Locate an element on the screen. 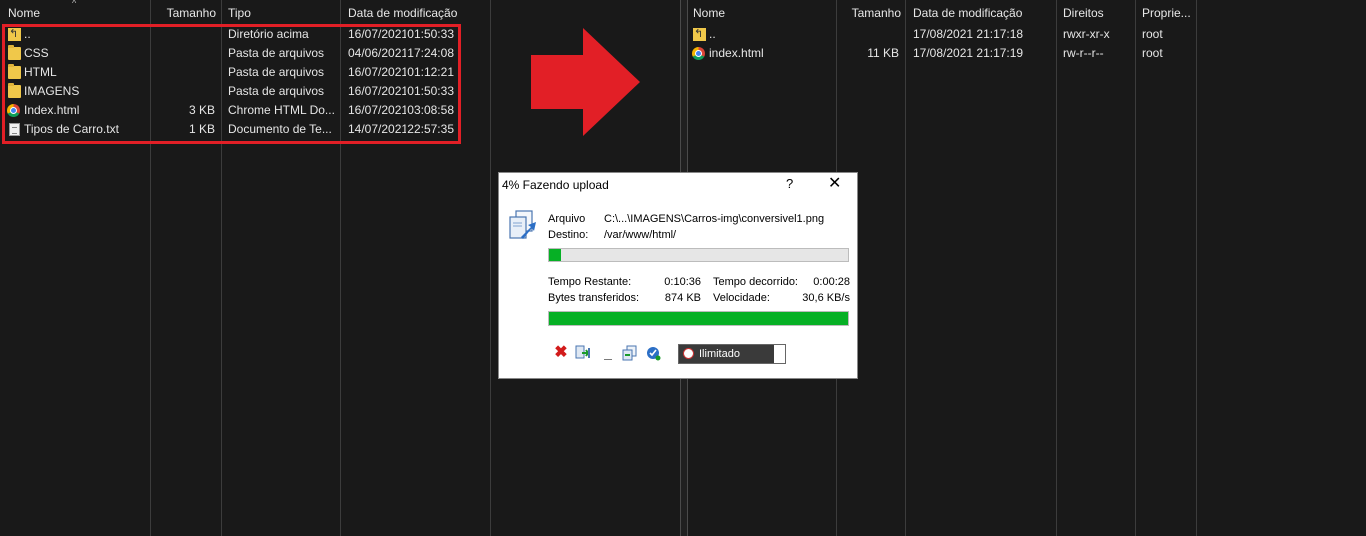 The image size is (1366, 536). speed-limit-field: Ilimitado is located at coordinates (726, 354).